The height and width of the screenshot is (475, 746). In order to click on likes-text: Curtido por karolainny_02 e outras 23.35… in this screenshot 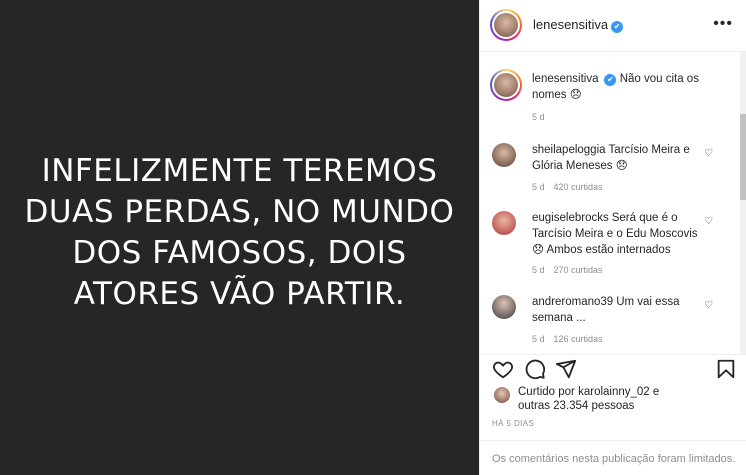, I will do `click(589, 399)`.